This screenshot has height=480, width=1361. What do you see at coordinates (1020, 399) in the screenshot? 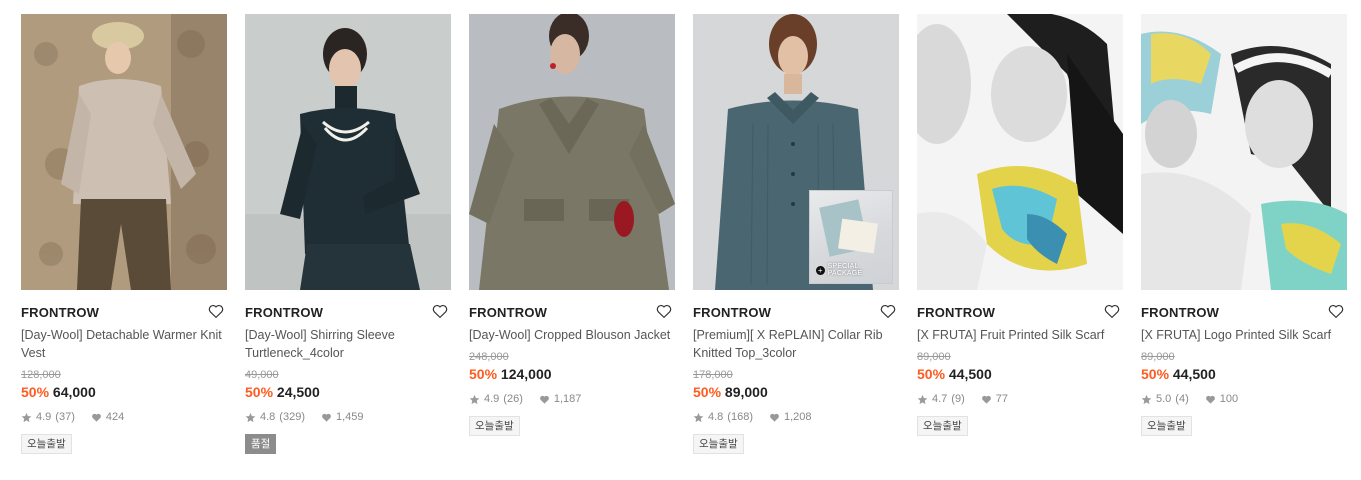
I see `review-meta: 4.7 (9) 77` at bounding box center [1020, 399].